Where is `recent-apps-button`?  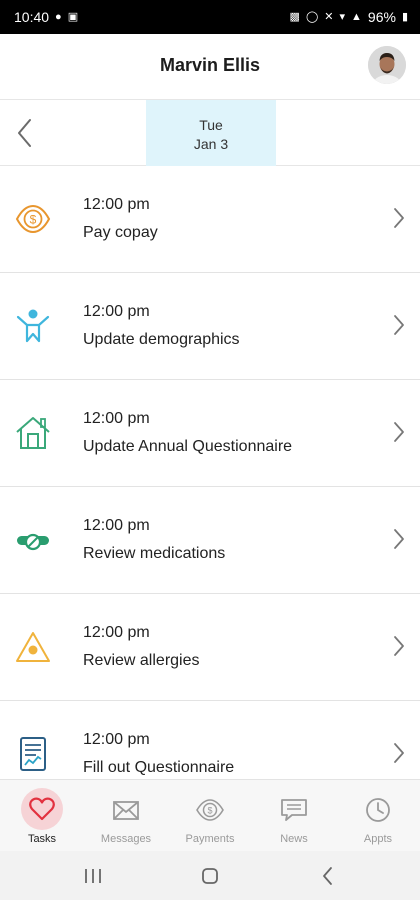
recent-apps-button is located at coordinates (93, 876).